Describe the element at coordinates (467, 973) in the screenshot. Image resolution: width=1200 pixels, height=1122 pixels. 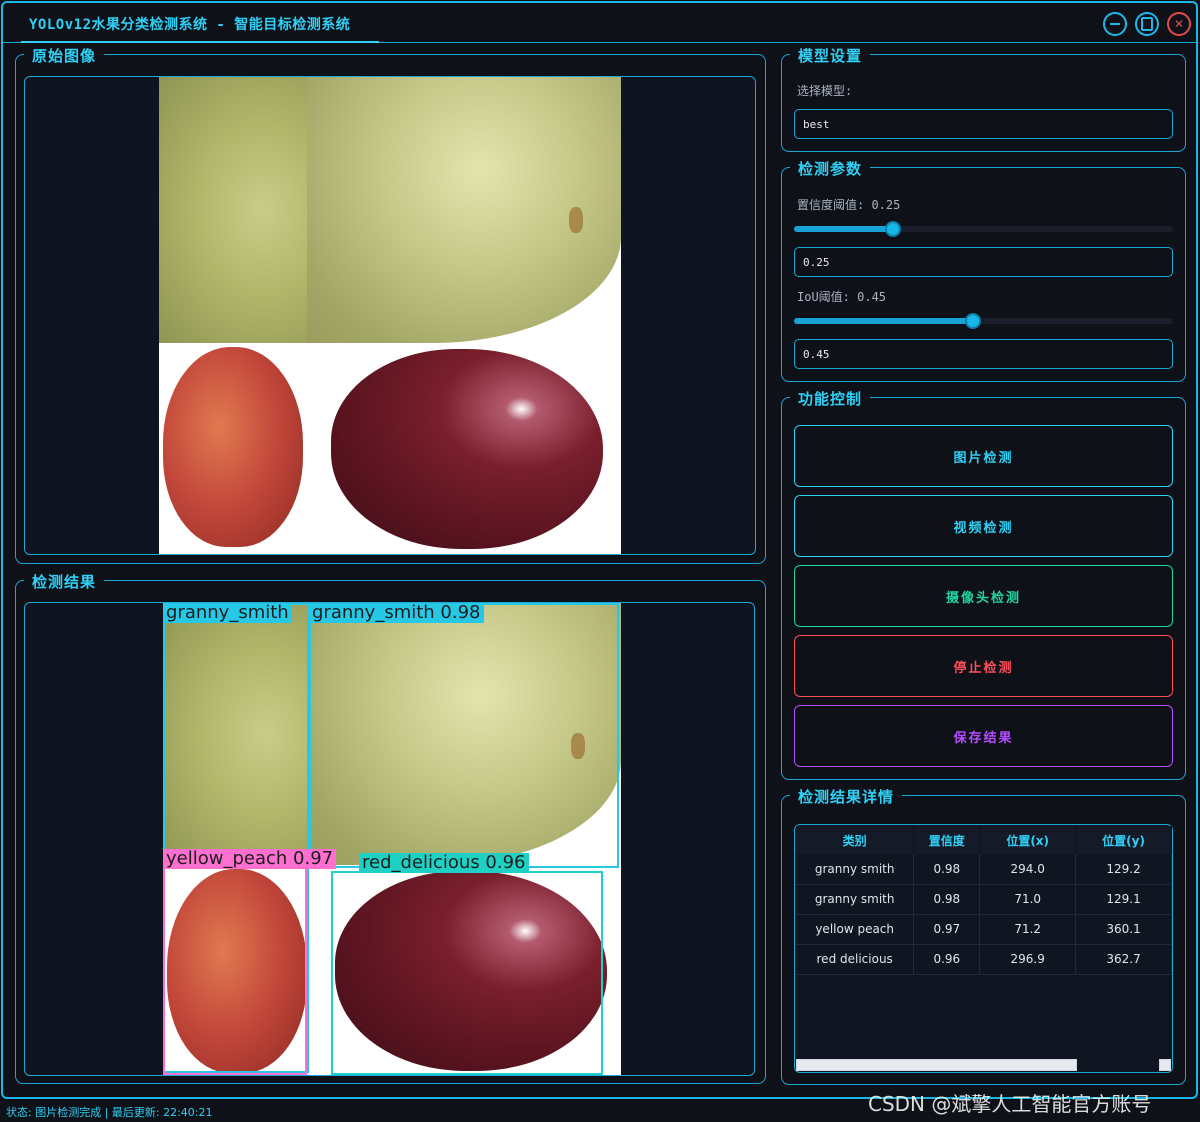
I see `bbox-red-delicious` at that location.